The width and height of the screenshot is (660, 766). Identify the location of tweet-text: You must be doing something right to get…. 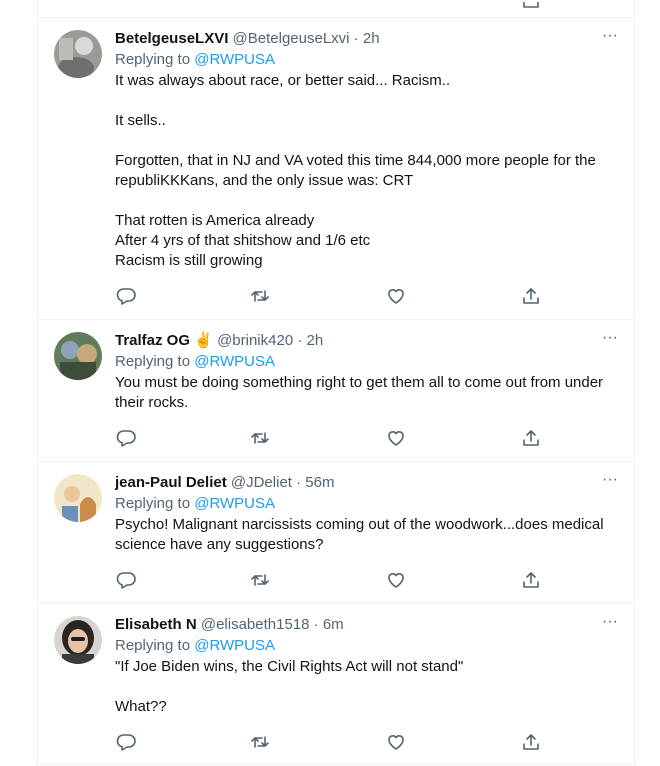
(365, 393).